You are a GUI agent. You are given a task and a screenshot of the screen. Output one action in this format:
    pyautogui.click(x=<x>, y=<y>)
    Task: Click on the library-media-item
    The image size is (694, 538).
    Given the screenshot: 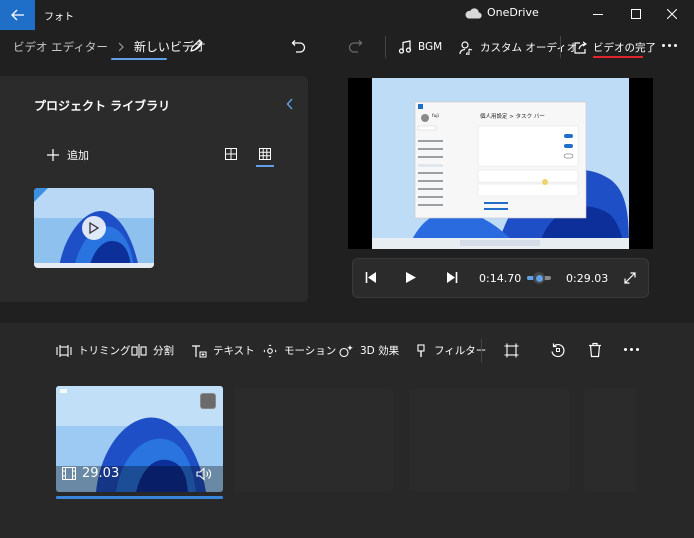 What is the action you would take?
    pyautogui.click(x=94, y=228)
    